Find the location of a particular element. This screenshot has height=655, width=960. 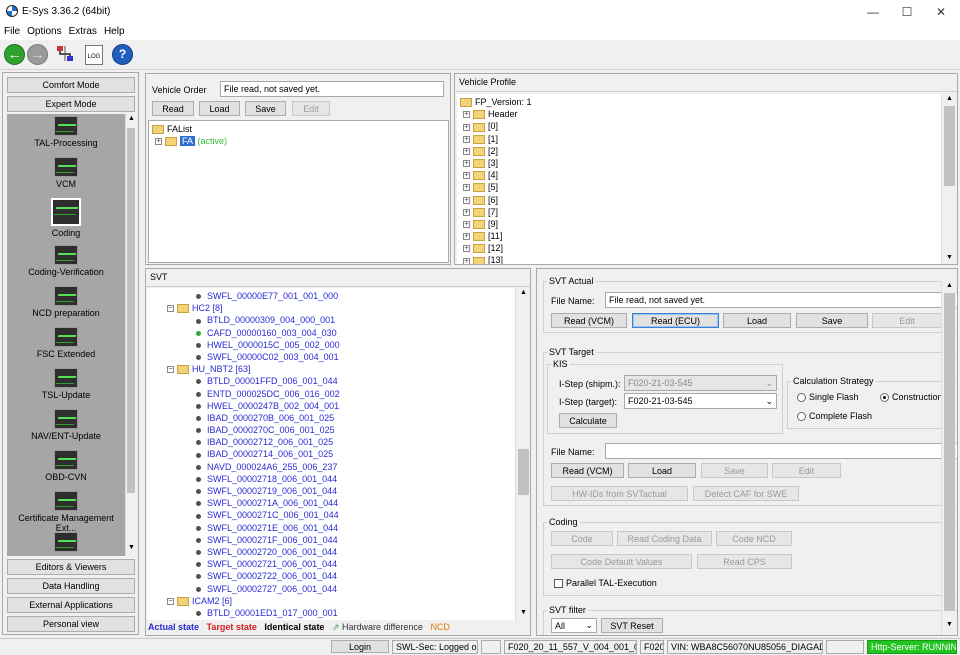

svt-leaf-node: SWFL_0000271E_006_001_044 is located at coordinates (253, 528).